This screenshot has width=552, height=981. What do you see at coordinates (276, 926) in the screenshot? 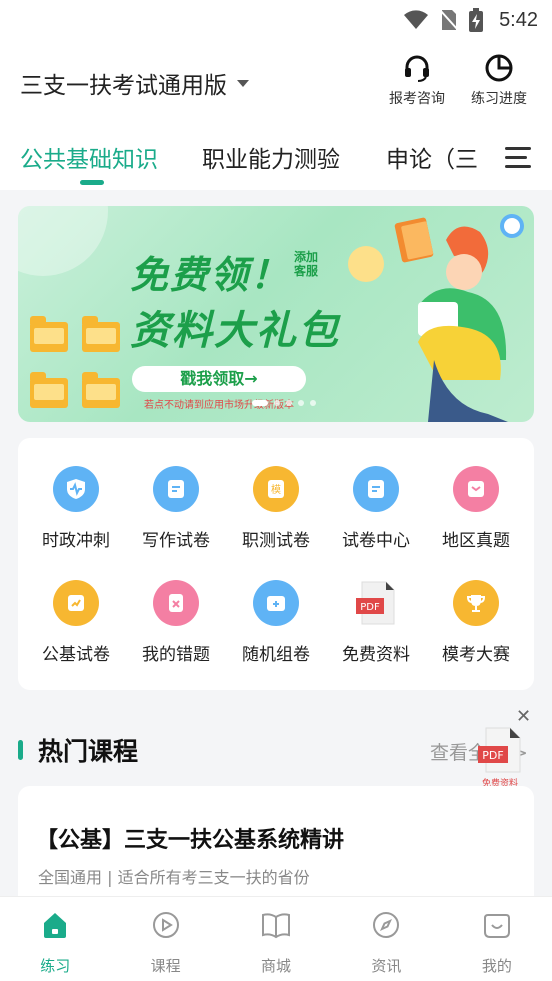
I see `book-open-icon` at bounding box center [276, 926].